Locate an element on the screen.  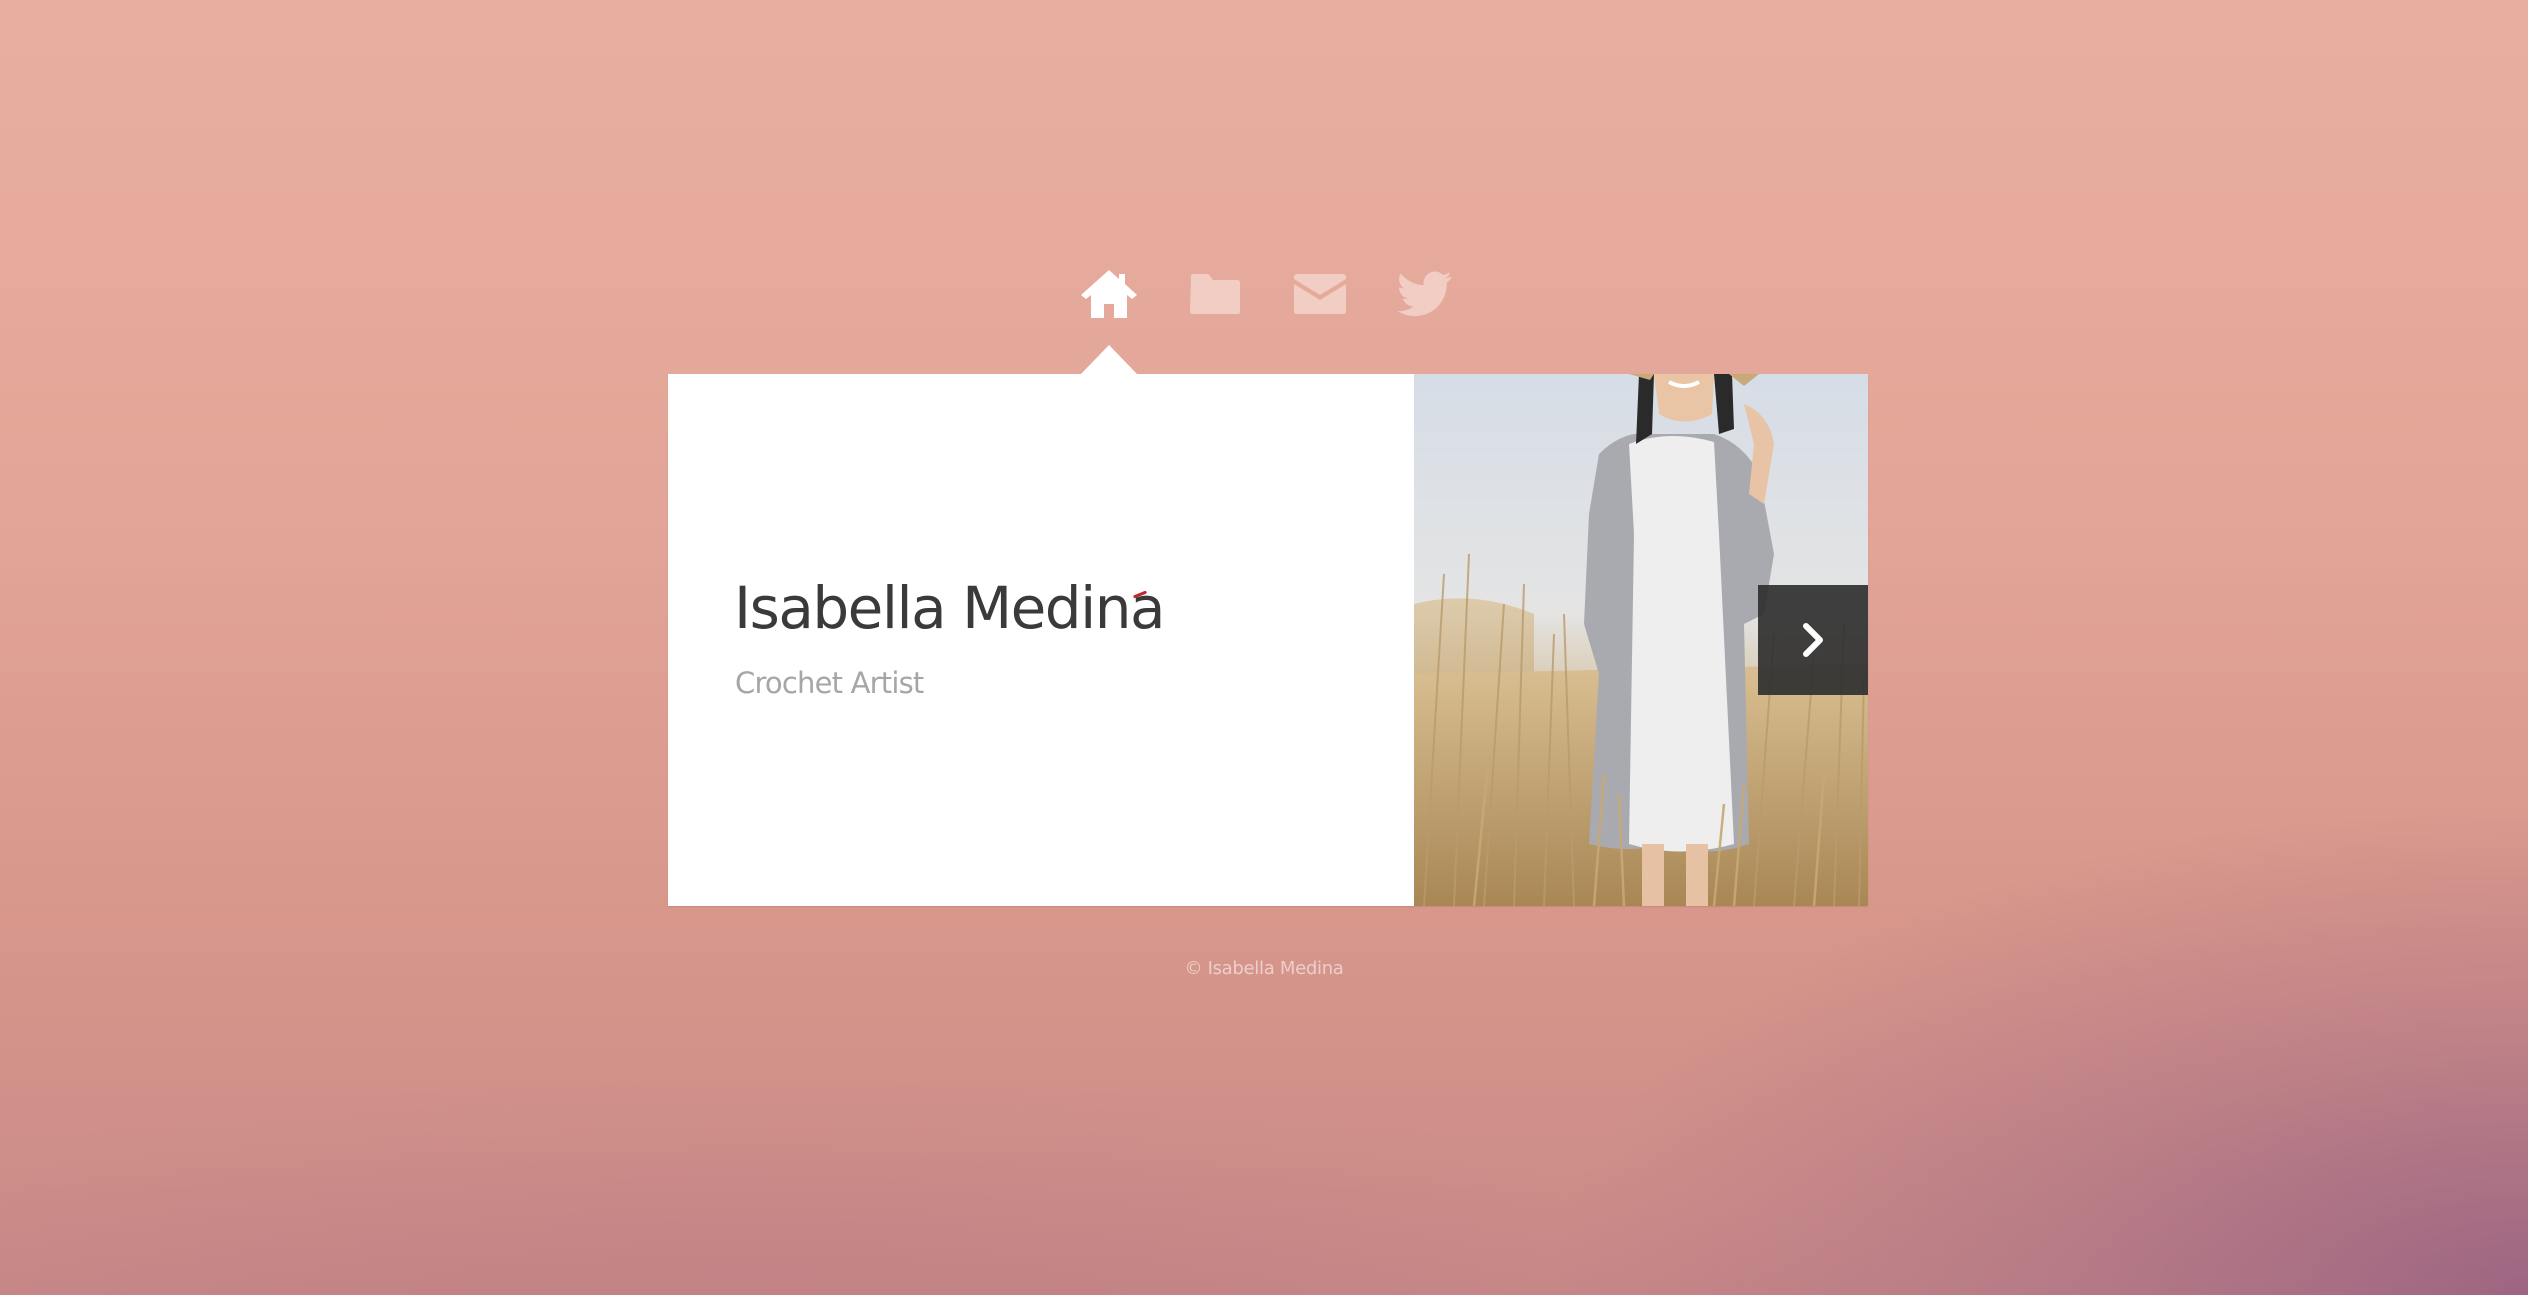
intro-panel: Isabella Medina Crochet Artist is located at coordinates (1041, 640).